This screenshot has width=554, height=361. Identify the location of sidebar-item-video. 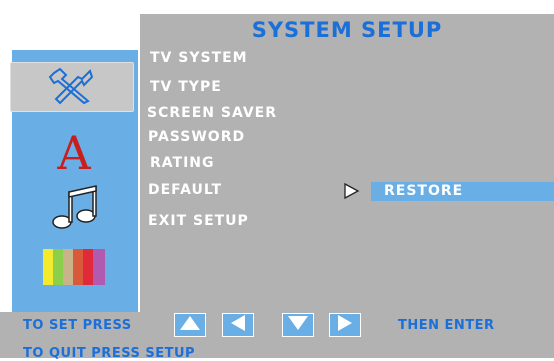
(74, 269).